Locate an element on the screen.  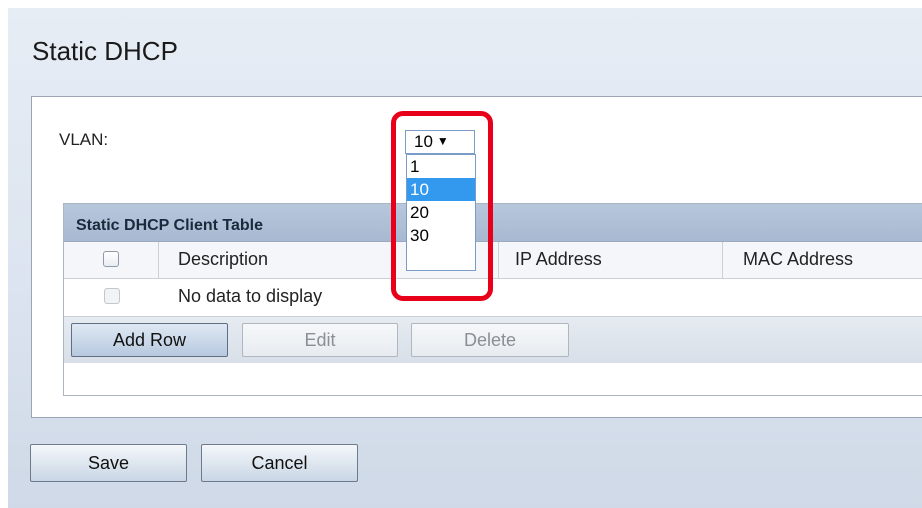
cancel-button: Cancel is located at coordinates (279, 463).